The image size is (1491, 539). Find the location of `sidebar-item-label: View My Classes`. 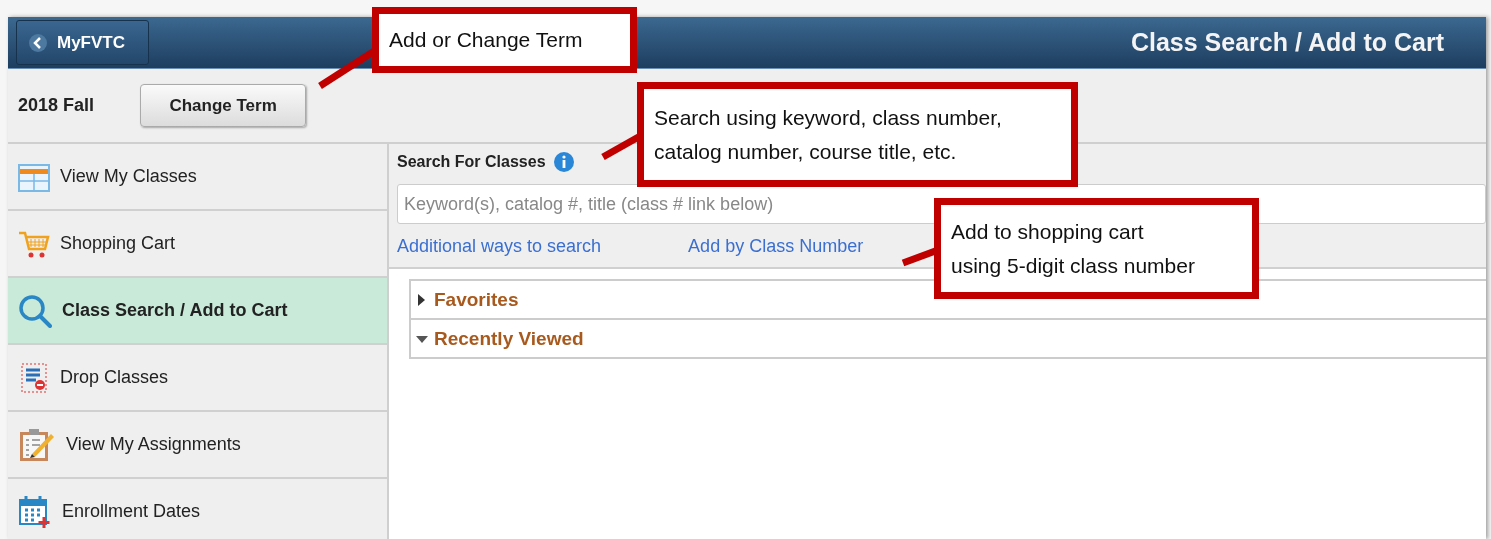

sidebar-item-label: View My Classes is located at coordinates (128, 176).